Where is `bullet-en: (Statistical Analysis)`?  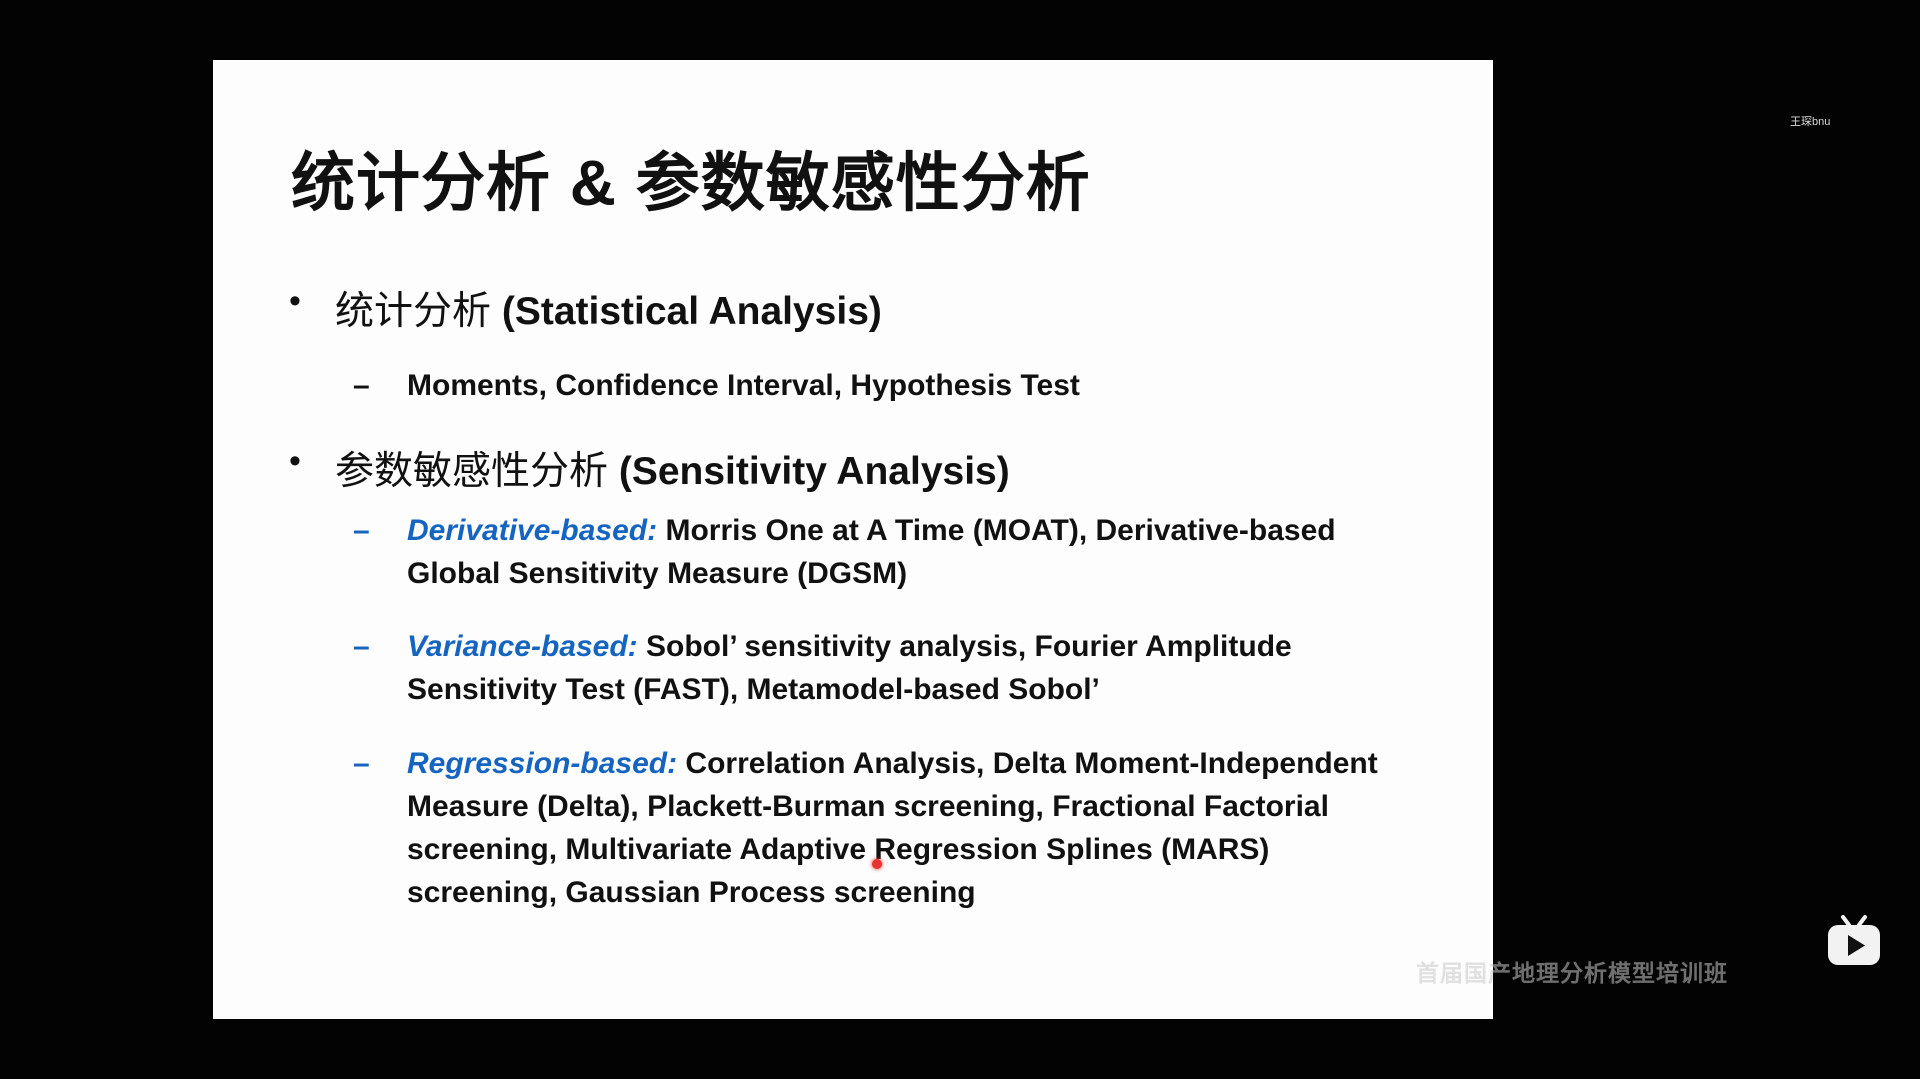 bullet-en: (Statistical Analysis) is located at coordinates (691, 311).